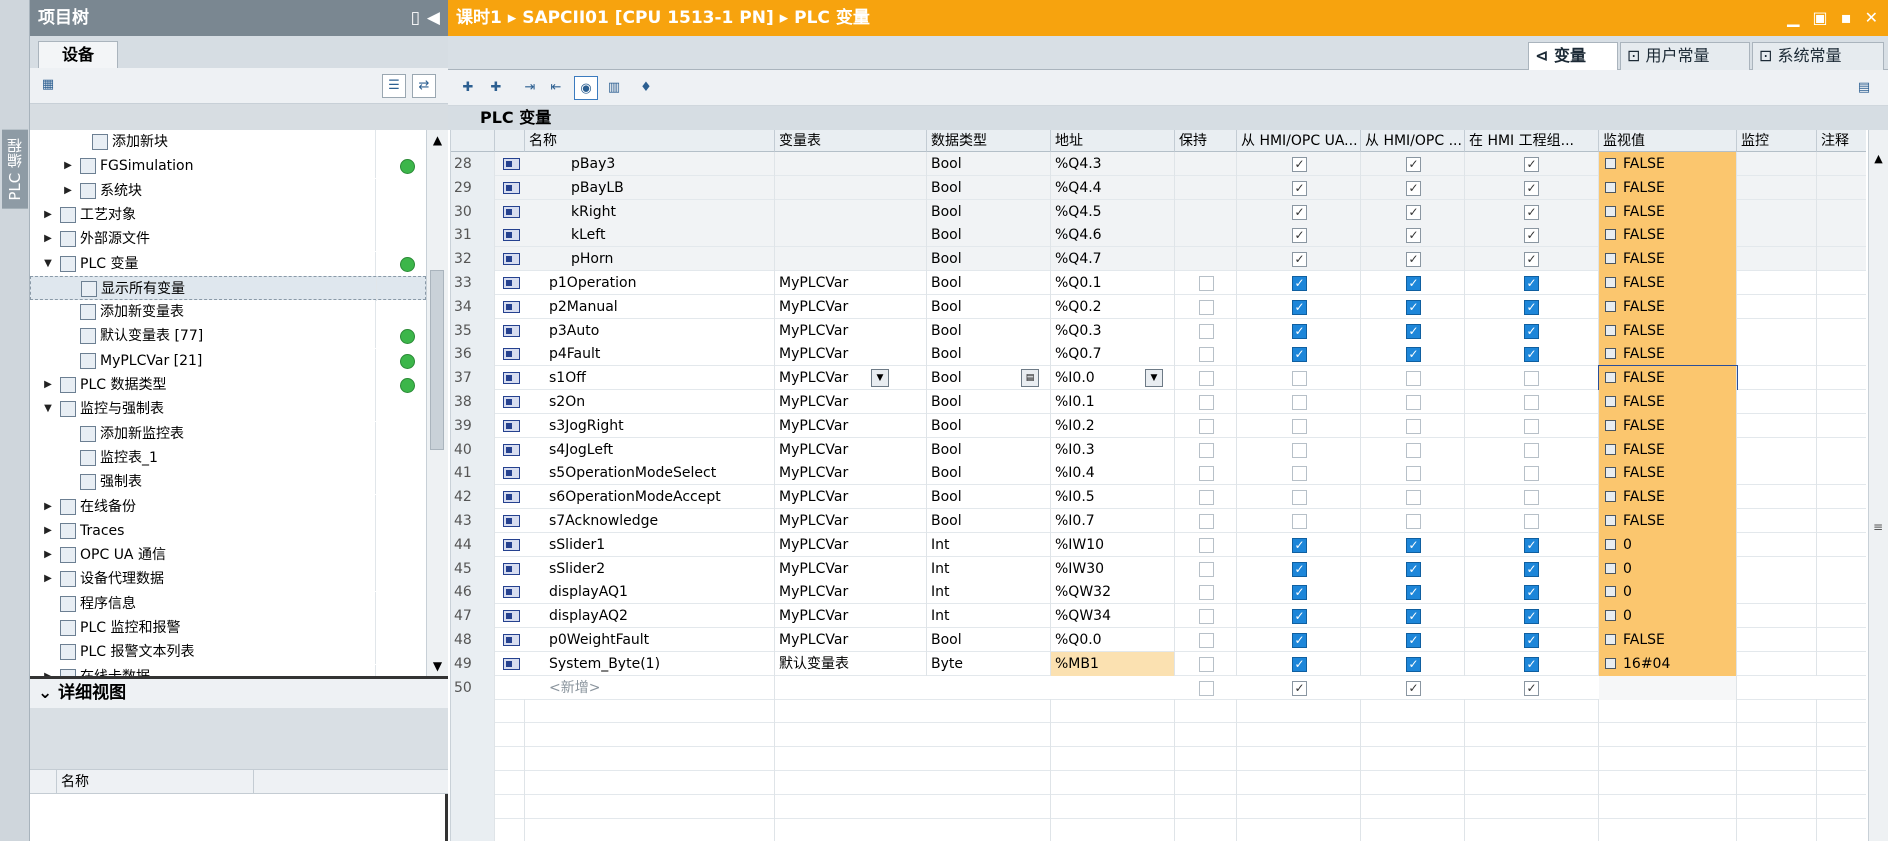  I want to click on row-number: 29, so click(473, 187).